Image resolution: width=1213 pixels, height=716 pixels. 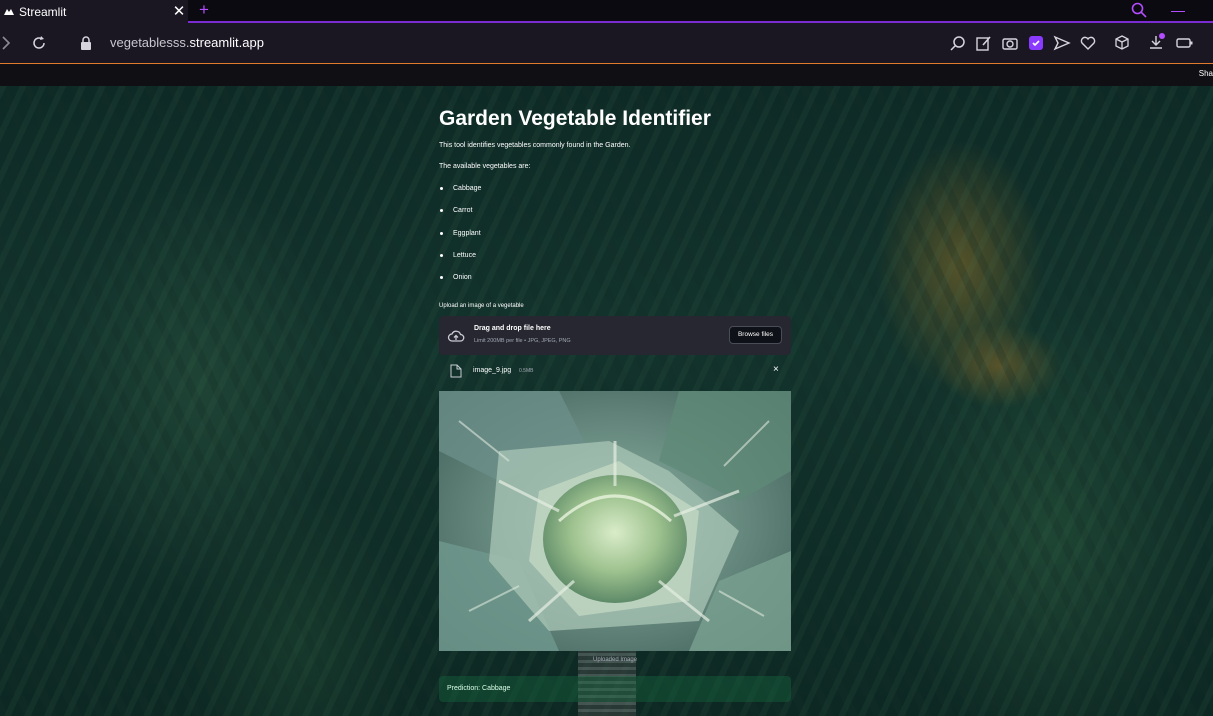 I want to click on share-button: Sha, so click(x=1206, y=73).